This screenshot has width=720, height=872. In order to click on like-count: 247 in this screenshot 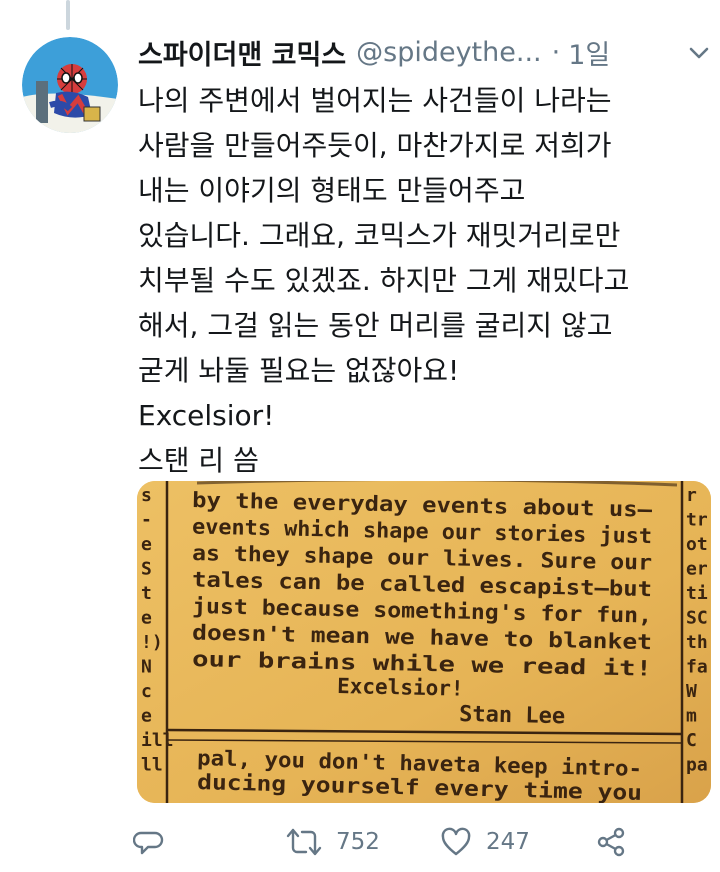, I will do `click(508, 842)`.